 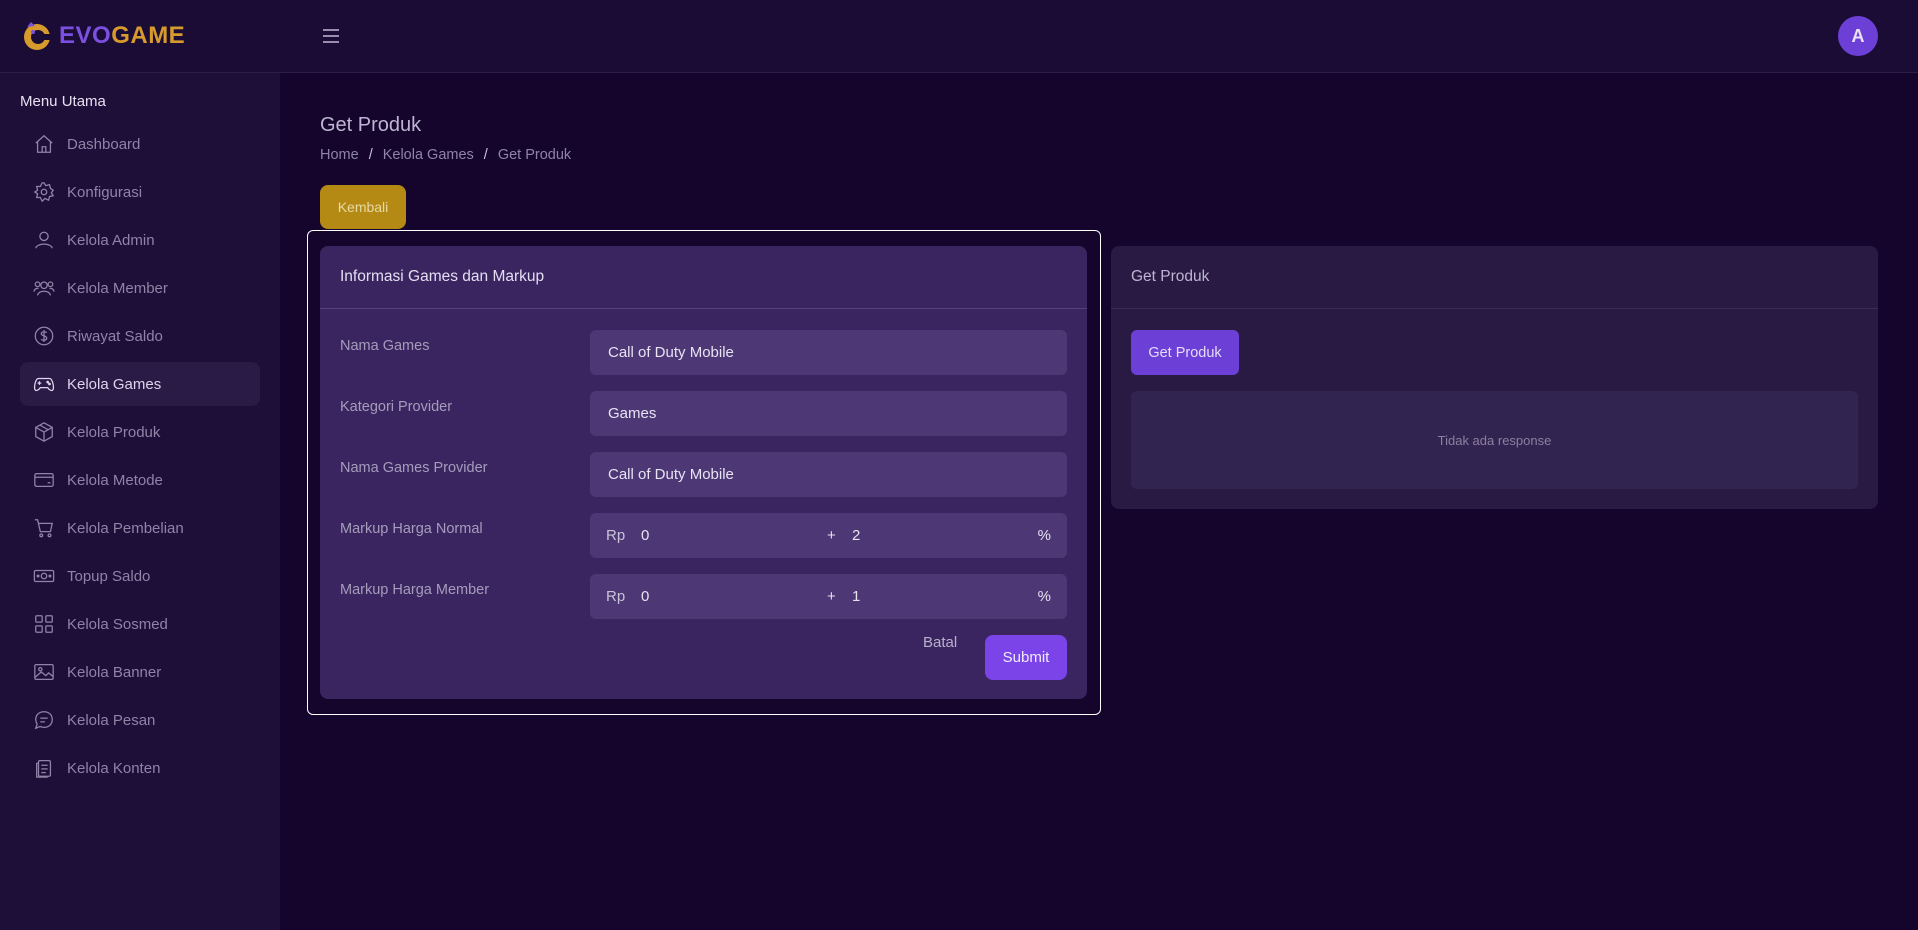 What do you see at coordinates (959, 36) in the screenshot?
I see `top-bar: EVOGAME A` at bounding box center [959, 36].